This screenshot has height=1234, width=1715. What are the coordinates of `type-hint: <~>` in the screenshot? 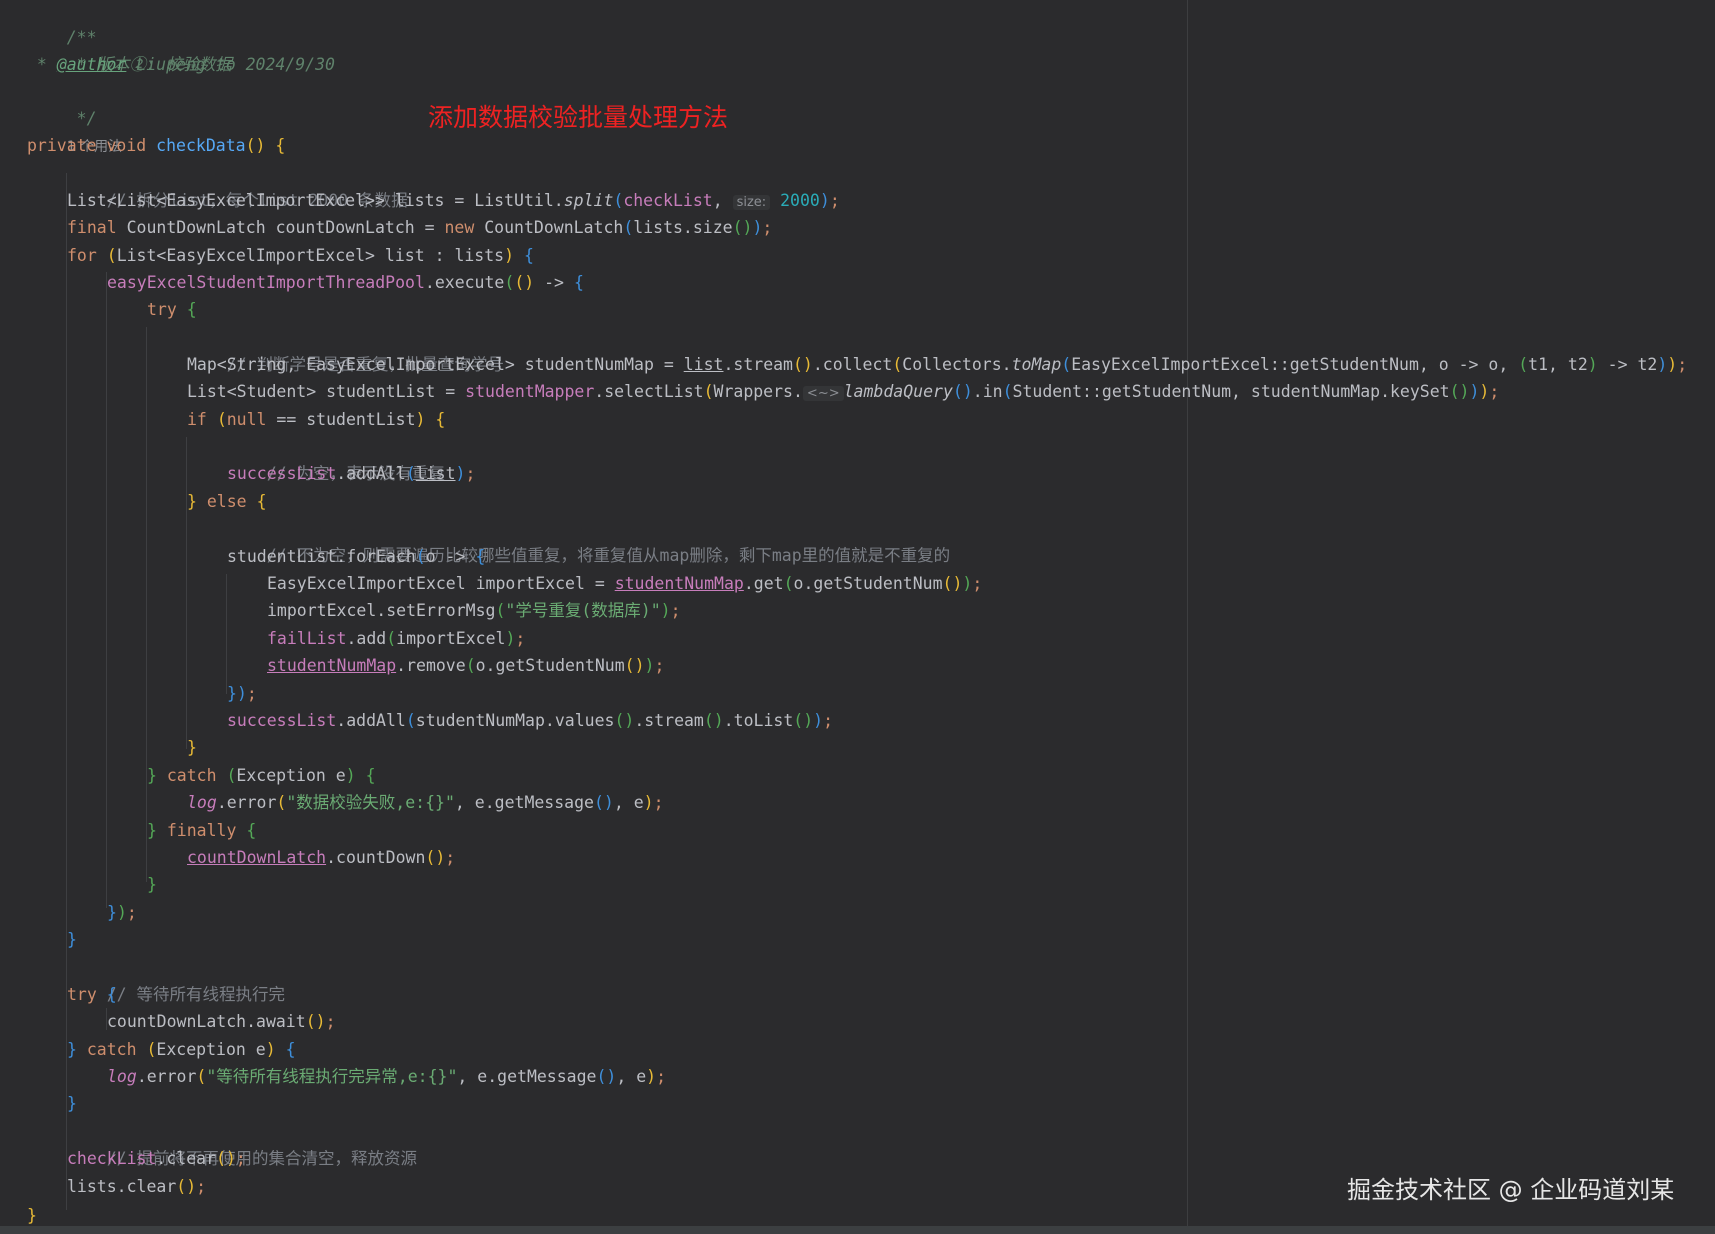 It's located at (823, 393).